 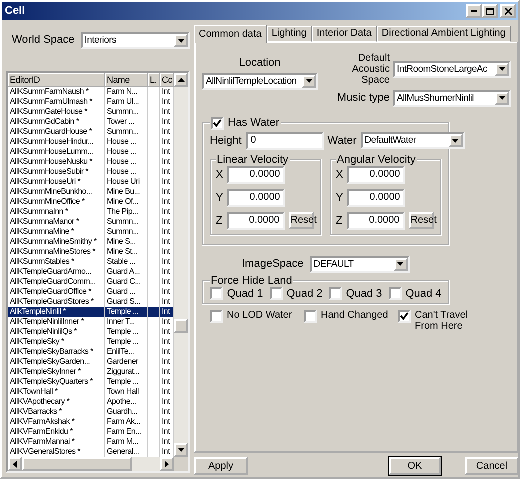 I want to click on list-row: AllKSummnaMineStores * Mine St... Int, so click(x=91, y=252).